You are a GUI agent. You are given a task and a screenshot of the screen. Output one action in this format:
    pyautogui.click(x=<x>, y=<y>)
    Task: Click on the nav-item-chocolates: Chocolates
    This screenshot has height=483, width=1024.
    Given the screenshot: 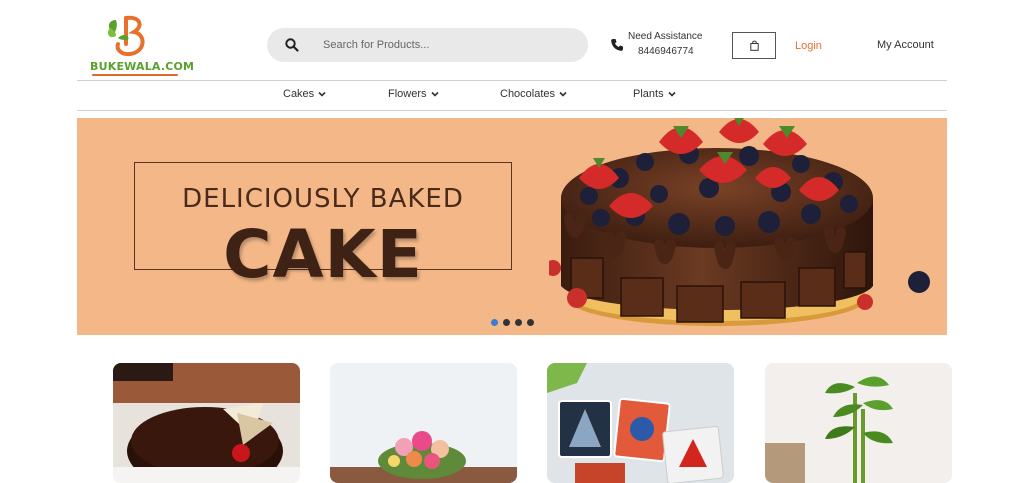 What is the action you would take?
    pyautogui.click(x=533, y=94)
    